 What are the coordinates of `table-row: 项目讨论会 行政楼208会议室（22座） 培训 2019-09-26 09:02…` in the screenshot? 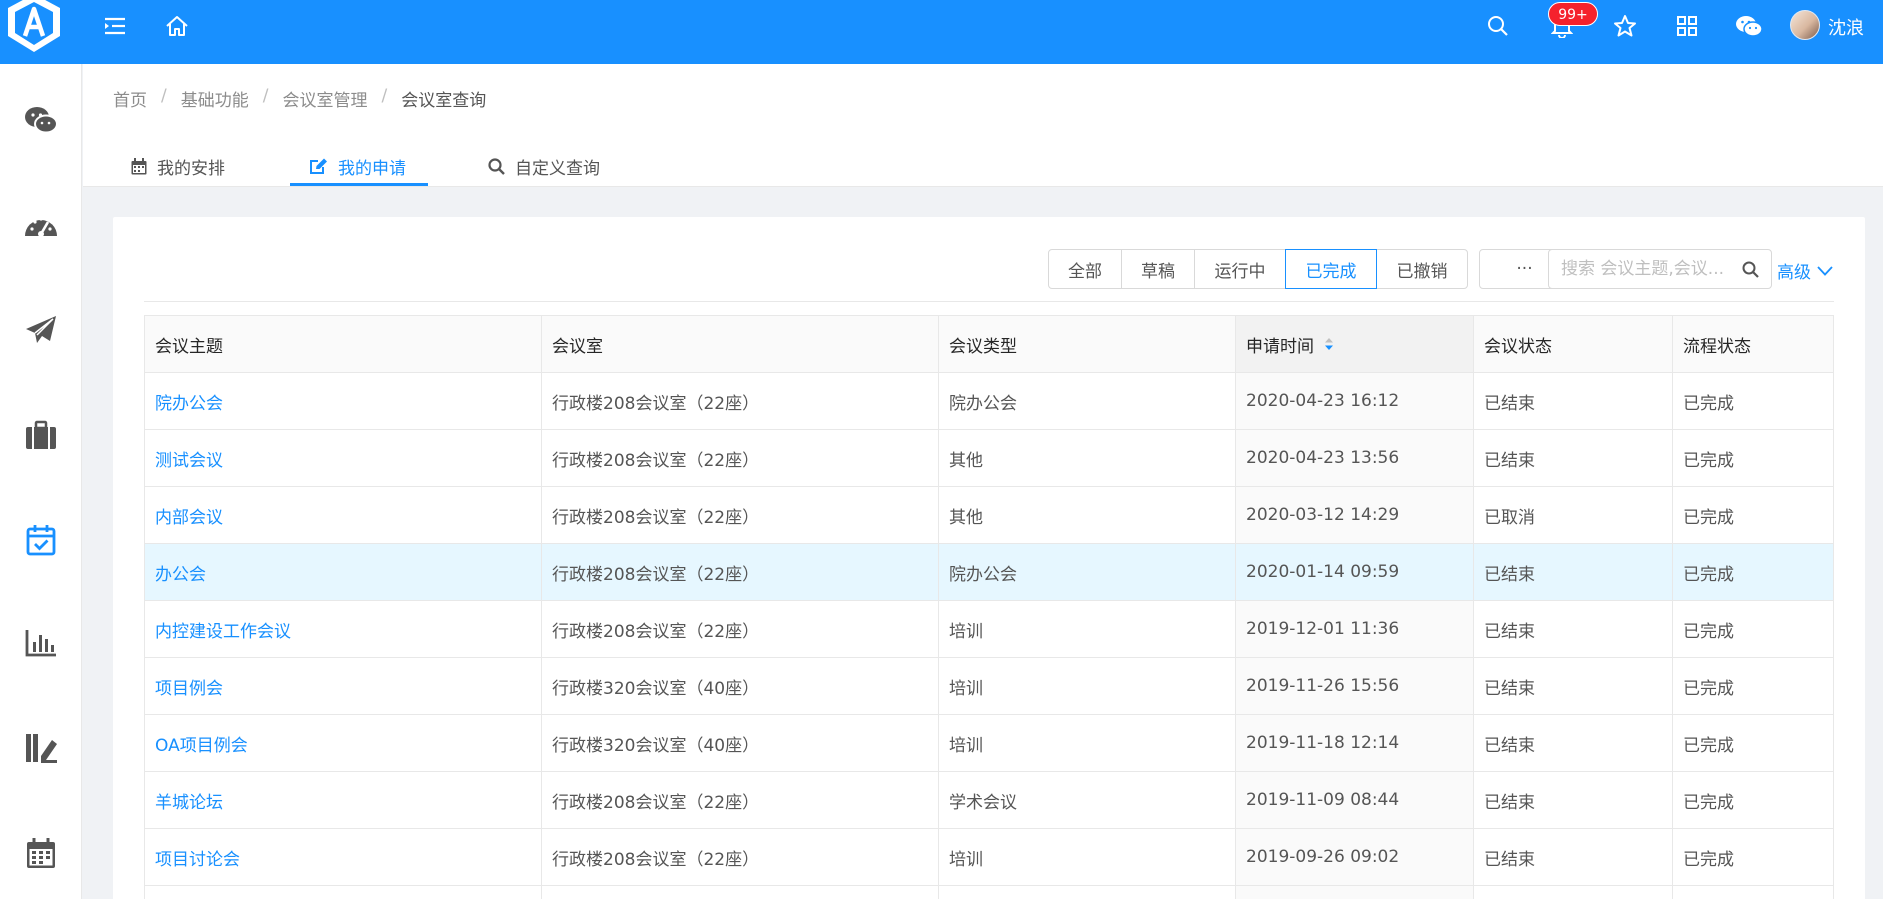 It's located at (989, 857).